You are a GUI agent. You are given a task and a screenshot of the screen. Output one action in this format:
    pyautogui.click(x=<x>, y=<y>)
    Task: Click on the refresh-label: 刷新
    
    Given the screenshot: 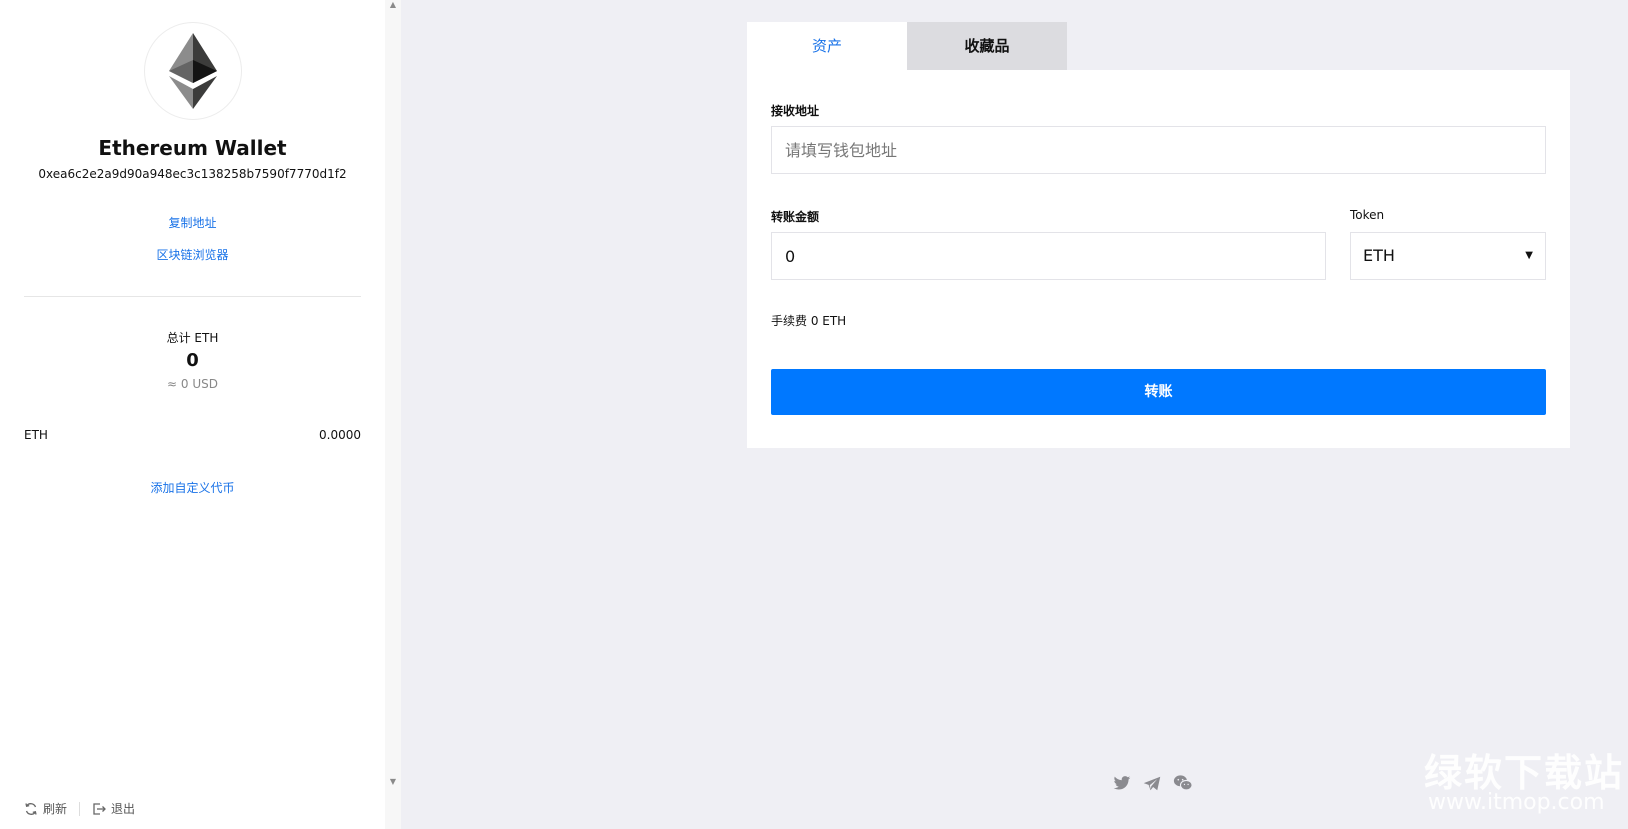 What is the action you would take?
    pyautogui.click(x=55, y=809)
    